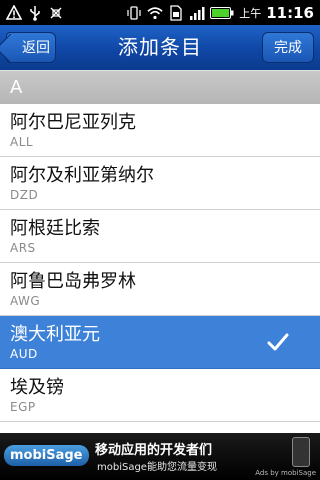 The width and height of the screenshot is (320, 480). I want to click on checkmark-icon, so click(278, 342).